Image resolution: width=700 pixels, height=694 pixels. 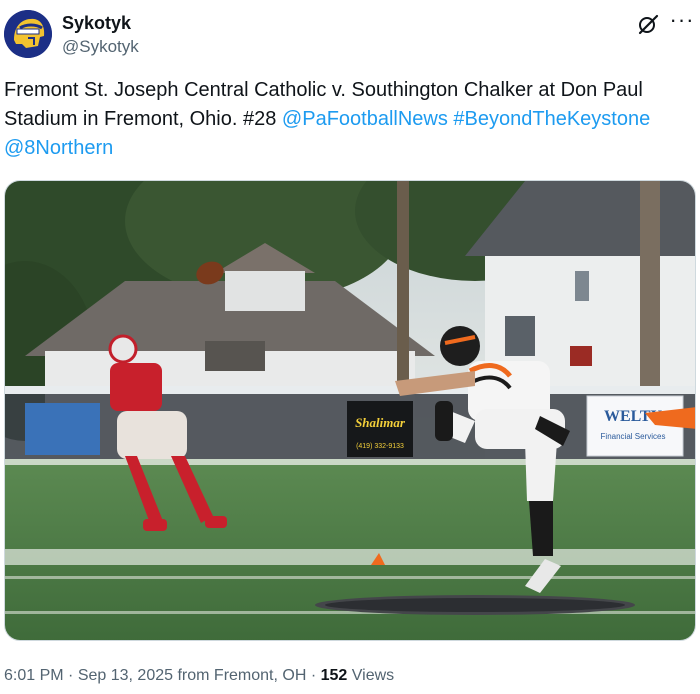 What do you see at coordinates (551, 119) in the screenshot?
I see `hashtag-beyondthekeystone: #BeyondTheKeystone` at bounding box center [551, 119].